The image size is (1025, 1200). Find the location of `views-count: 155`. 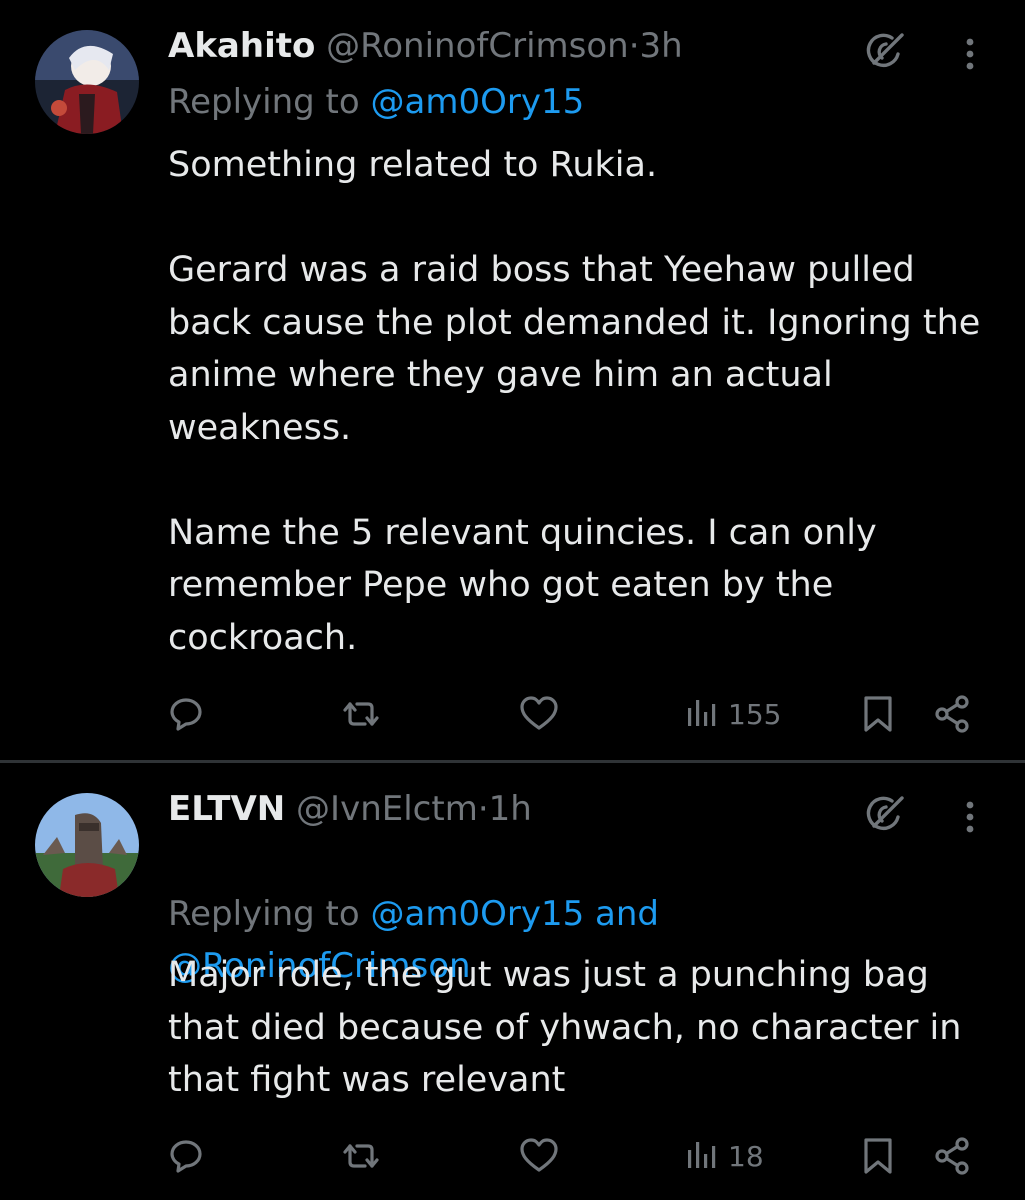

views-count: 155 is located at coordinates (755, 714).